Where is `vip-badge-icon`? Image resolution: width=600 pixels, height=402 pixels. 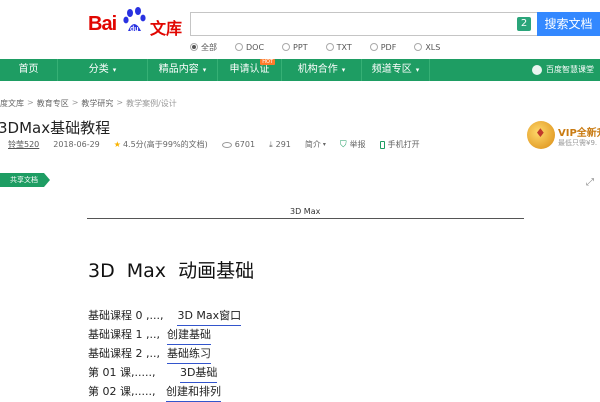
vip-badge-icon is located at coordinates (541, 135).